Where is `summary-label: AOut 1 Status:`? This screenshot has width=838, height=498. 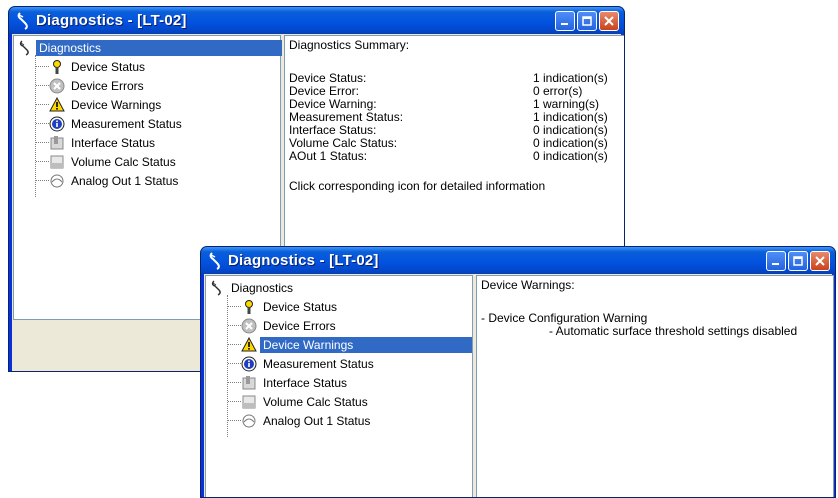 summary-label: AOut 1 Status: is located at coordinates (328, 156).